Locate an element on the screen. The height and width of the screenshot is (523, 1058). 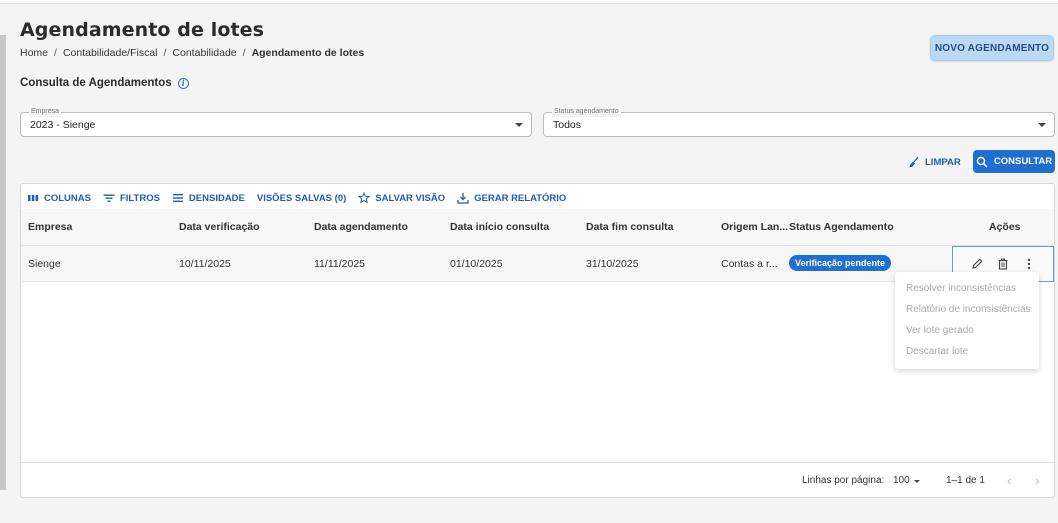
edit-icon is located at coordinates (977, 264).